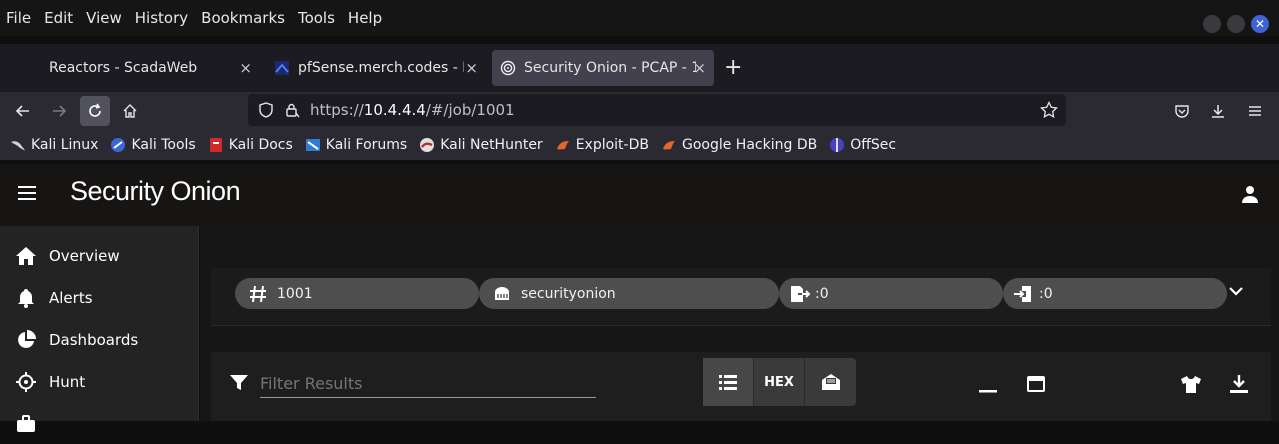 This screenshot has width=1279, height=444. What do you see at coordinates (163, 145) in the screenshot?
I see `bookmark-label: Kali Tools` at bounding box center [163, 145].